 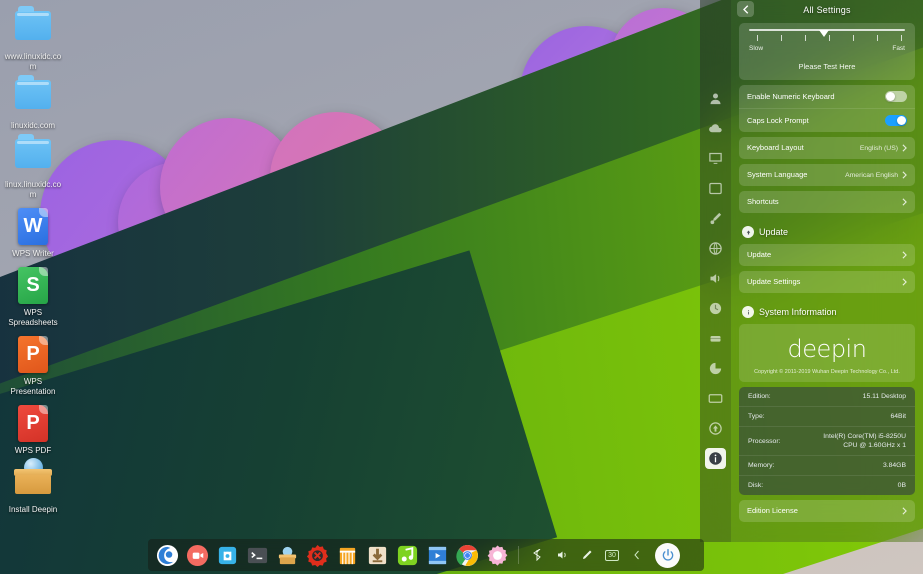 I want to click on tray-keyboard-layout: 30, so click(x=612, y=555).